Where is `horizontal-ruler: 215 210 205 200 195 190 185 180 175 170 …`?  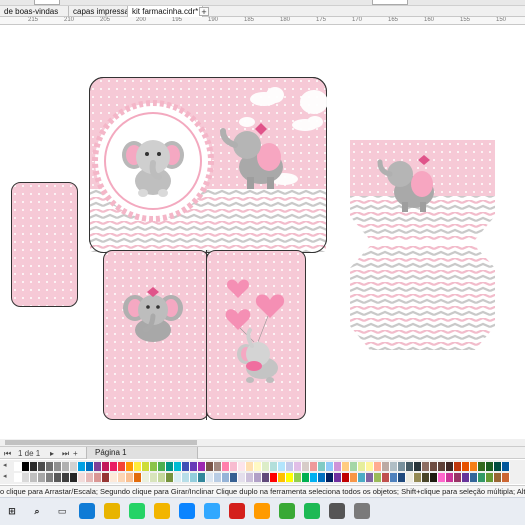
horizontal-ruler: 215 210 205 200 195 190 185 180 175 170 … is located at coordinates (262, 21).